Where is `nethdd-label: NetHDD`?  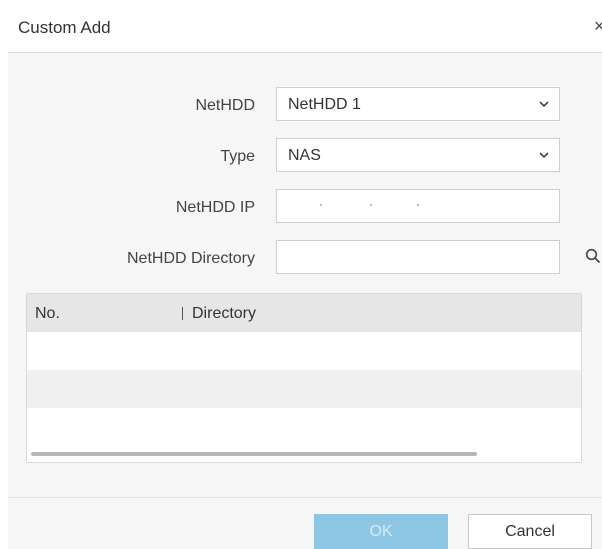 nethdd-label: NetHDD is located at coordinates (225, 105).